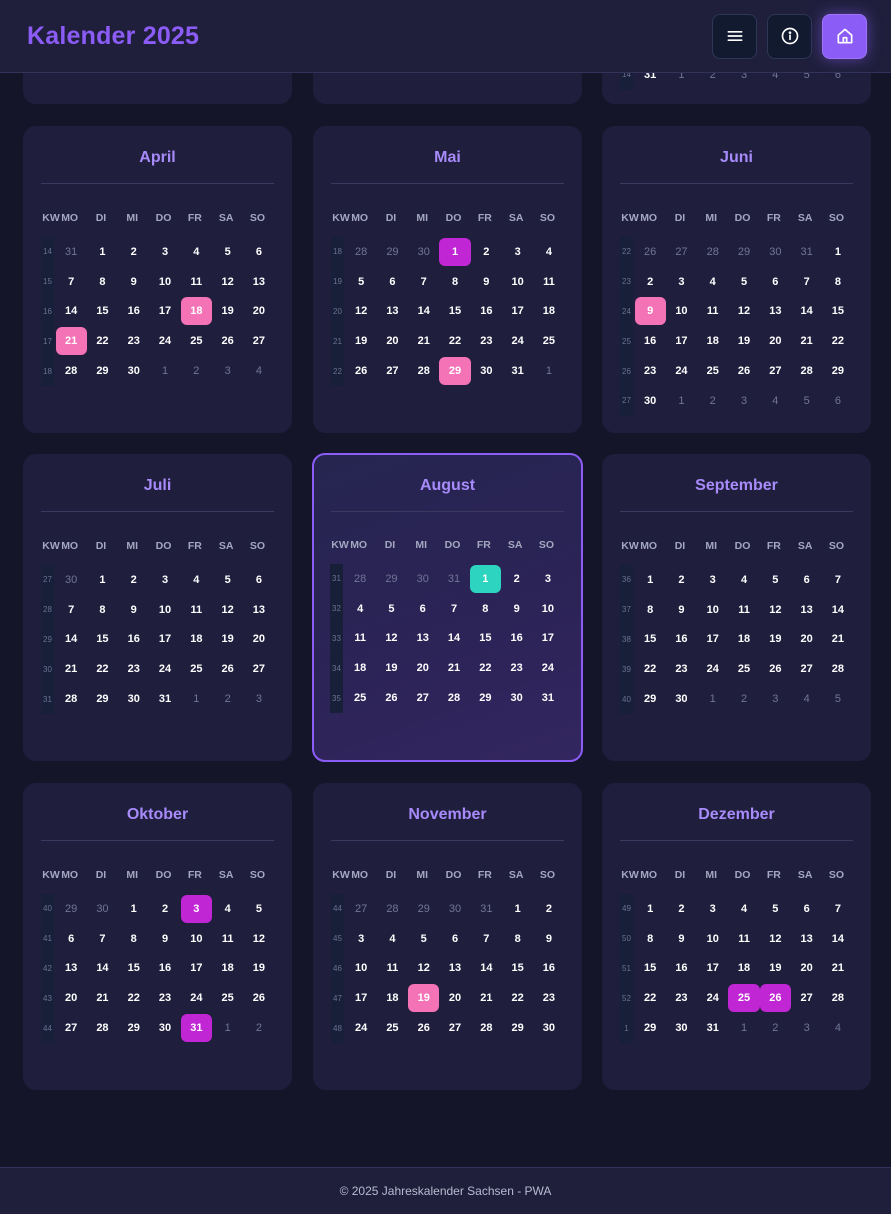 This screenshot has width=891, height=1214. I want to click on day-cell: 21, so click(453, 668).